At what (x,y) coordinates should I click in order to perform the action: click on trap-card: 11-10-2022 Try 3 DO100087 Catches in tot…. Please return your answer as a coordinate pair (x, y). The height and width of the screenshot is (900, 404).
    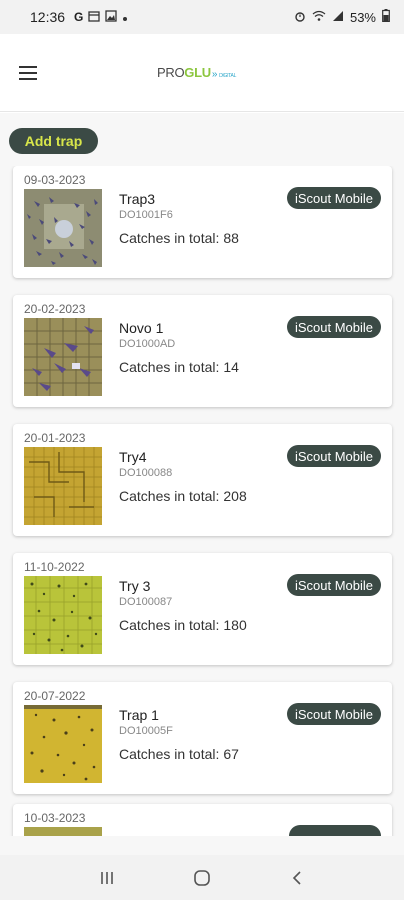
    Looking at the image, I should click on (202, 609).